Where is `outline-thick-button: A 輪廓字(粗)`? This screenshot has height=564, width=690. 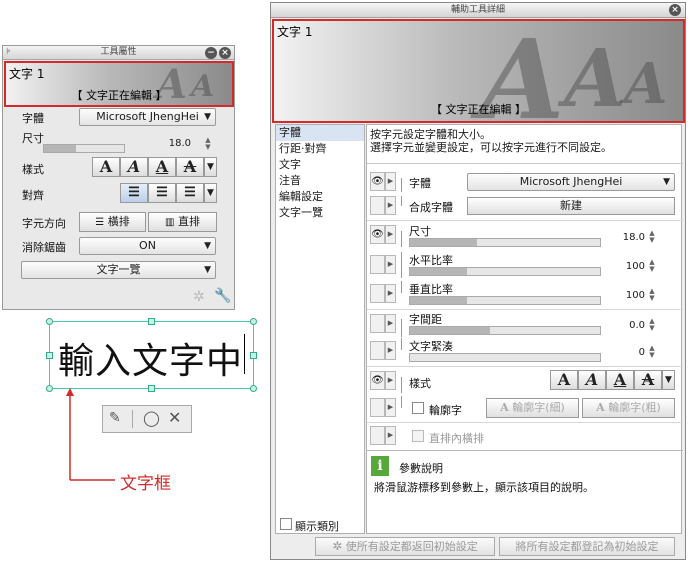
outline-thick-button: A 輪廓字(粗) is located at coordinates (628, 408).